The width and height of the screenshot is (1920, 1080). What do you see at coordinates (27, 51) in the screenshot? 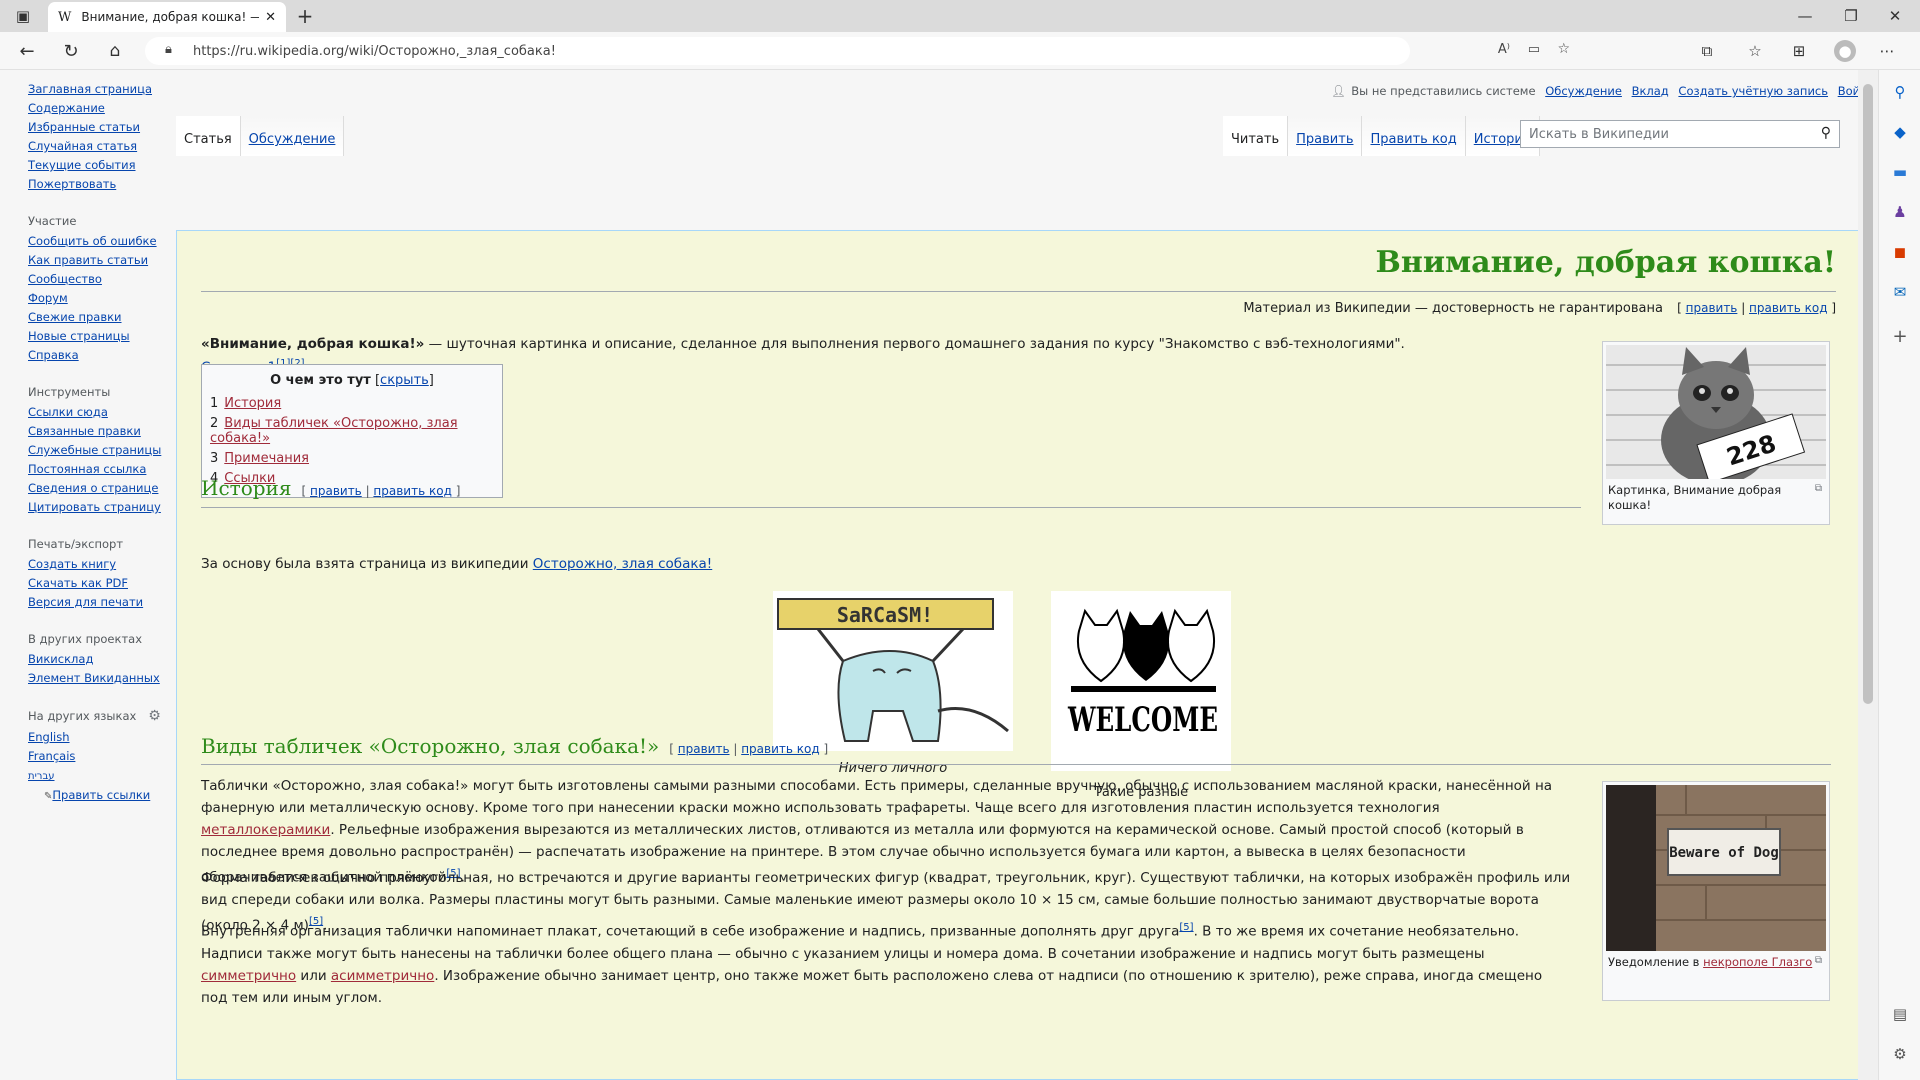
I see `back-icon: ←` at bounding box center [27, 51].